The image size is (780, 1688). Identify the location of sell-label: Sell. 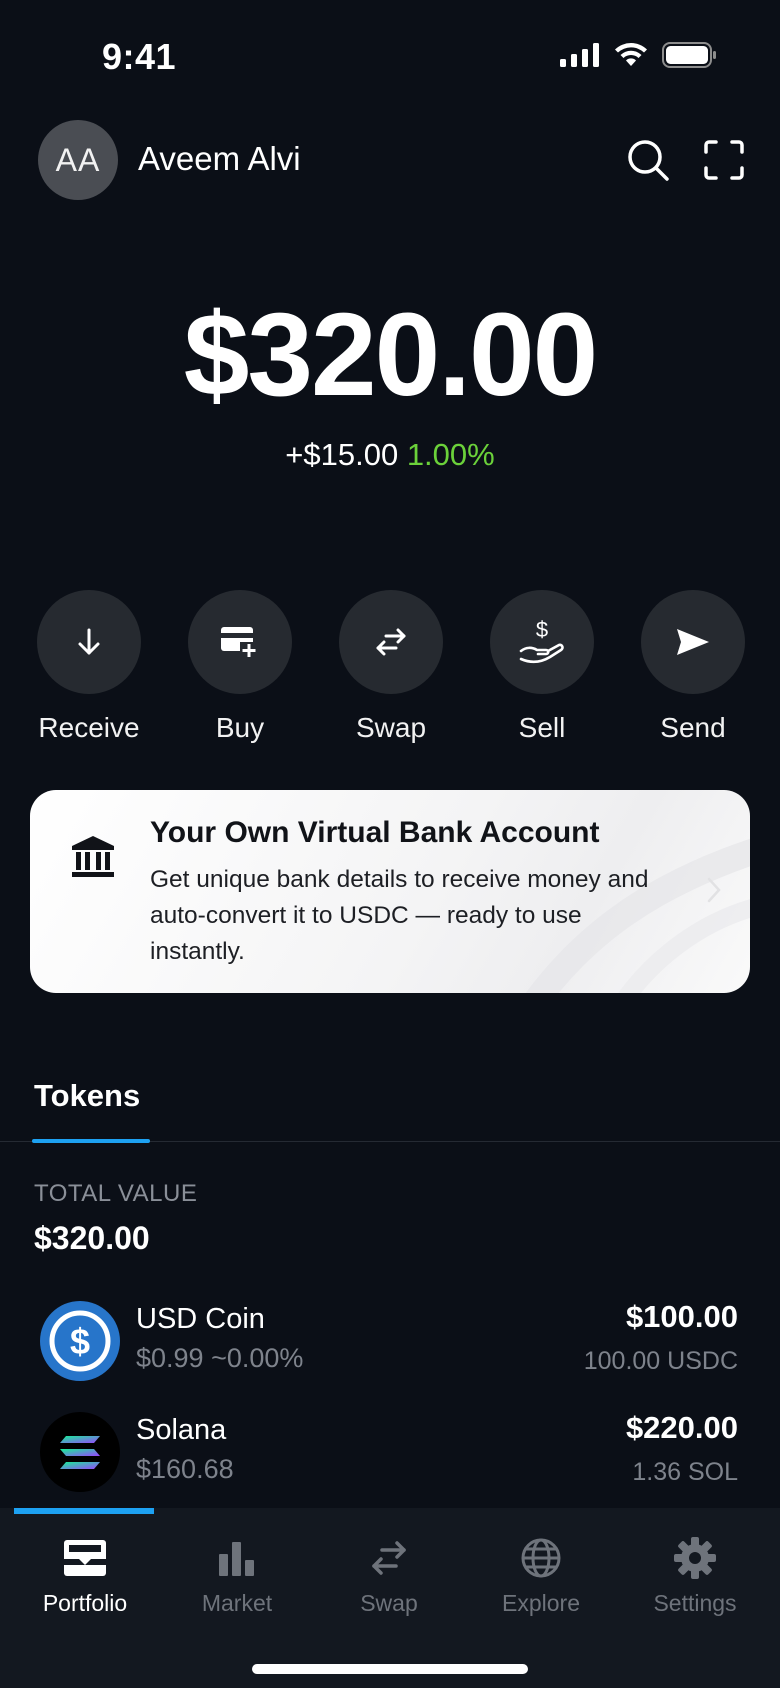
(542, 727).